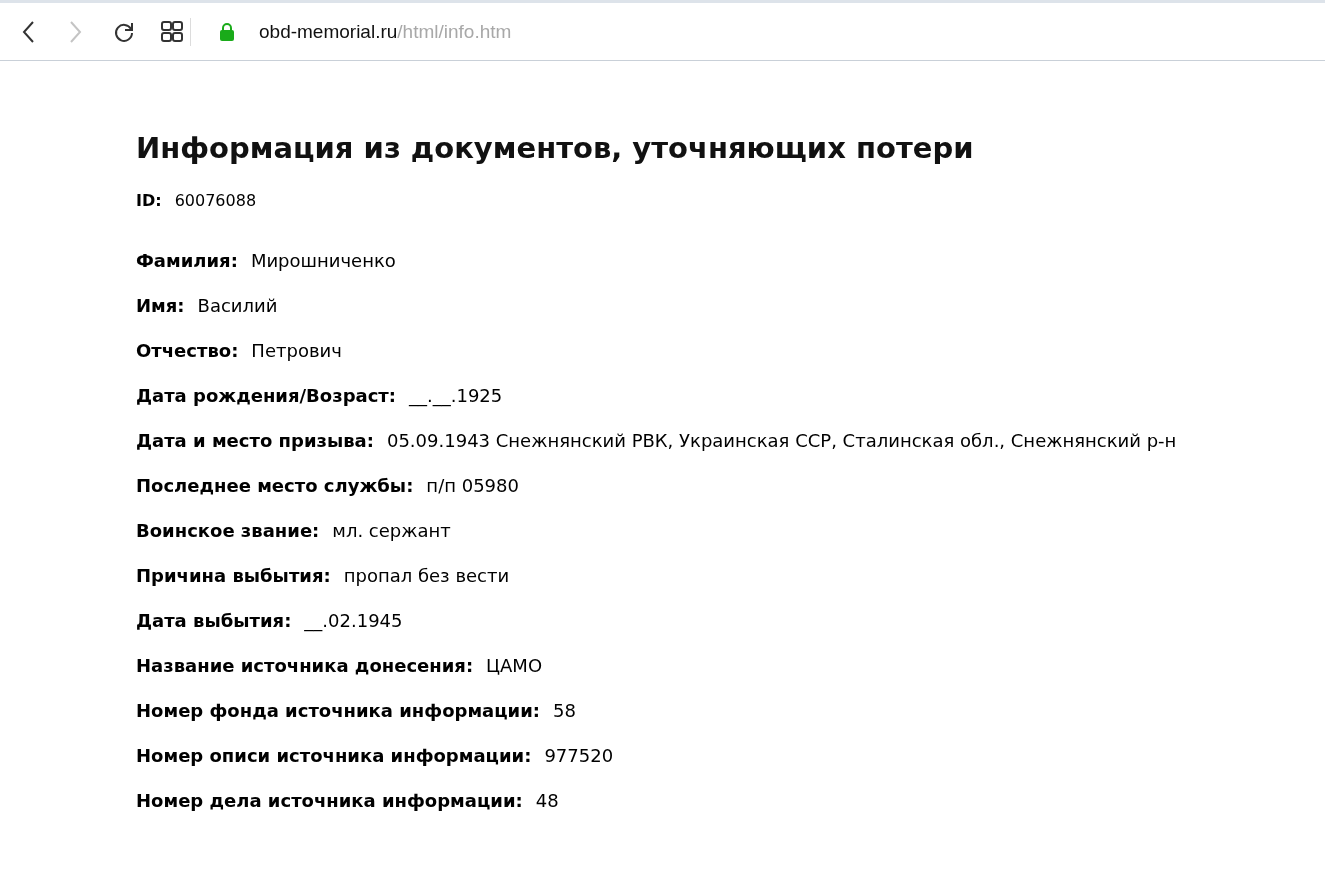  Describe the element at coordinates (215, 200) in the screenshot. I see `id-value: 60076088` at that location.